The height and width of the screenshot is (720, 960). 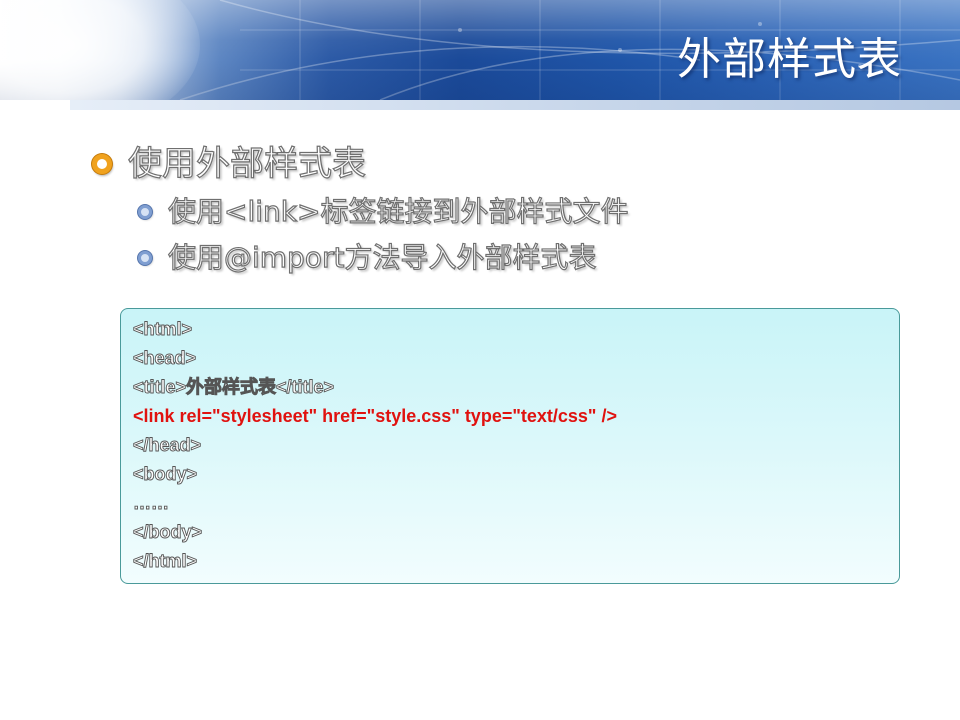 What do you see at coordinates (167, 445) in the screenshot?
I see `code-line: </head>` at bounding box center [167, 445].